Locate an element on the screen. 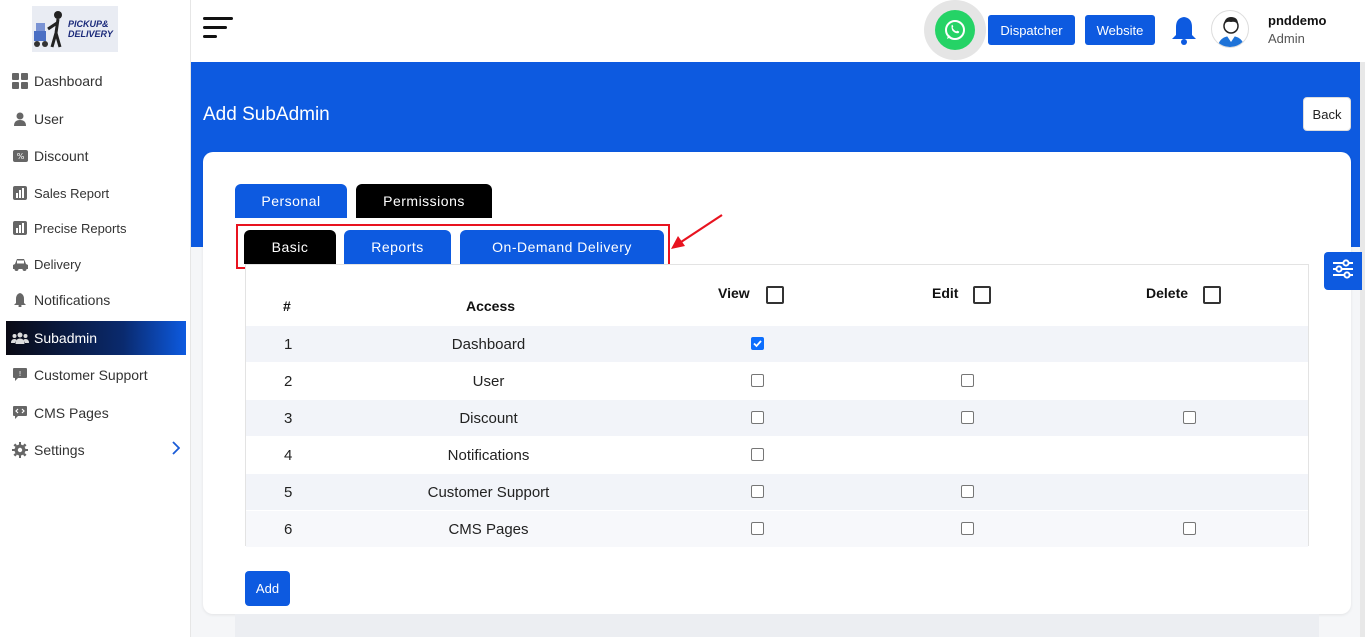 This screenshot has width=1365, height=637. sidebar-item-label: Sales Report is located at coordinates (72, 193).